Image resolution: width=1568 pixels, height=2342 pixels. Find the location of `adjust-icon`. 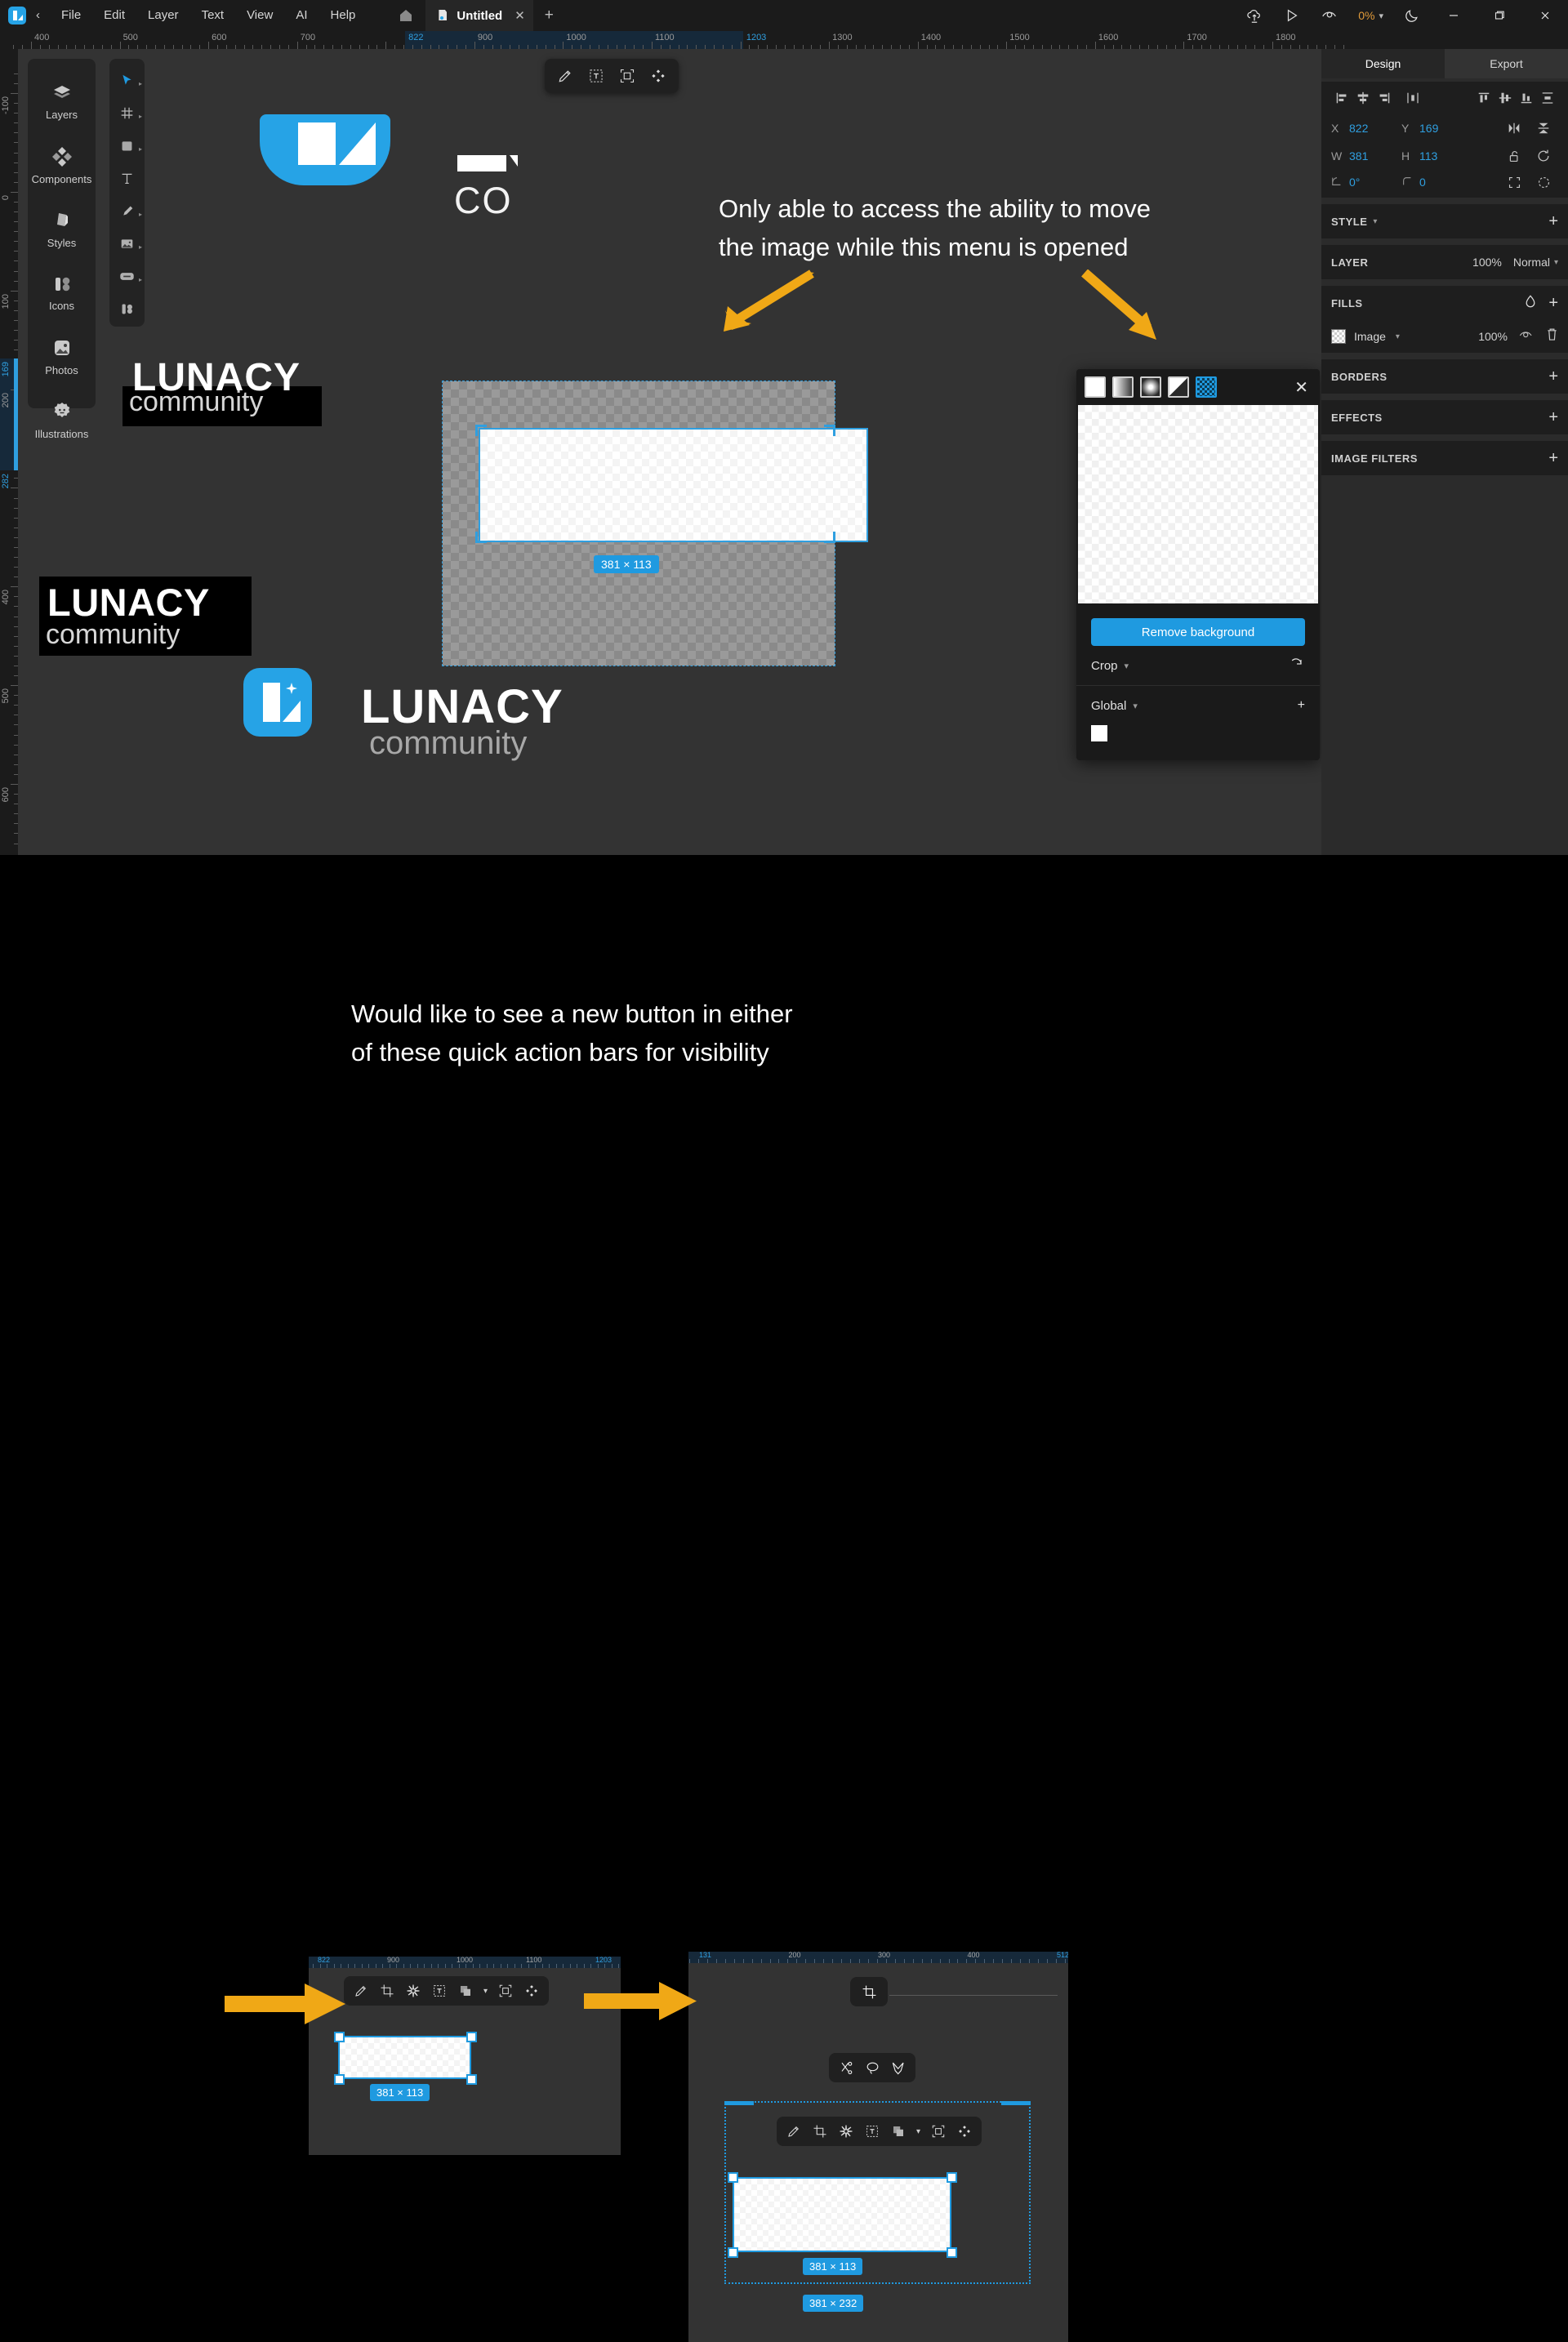

adjust-icon is located at coordinates (846, 2131).